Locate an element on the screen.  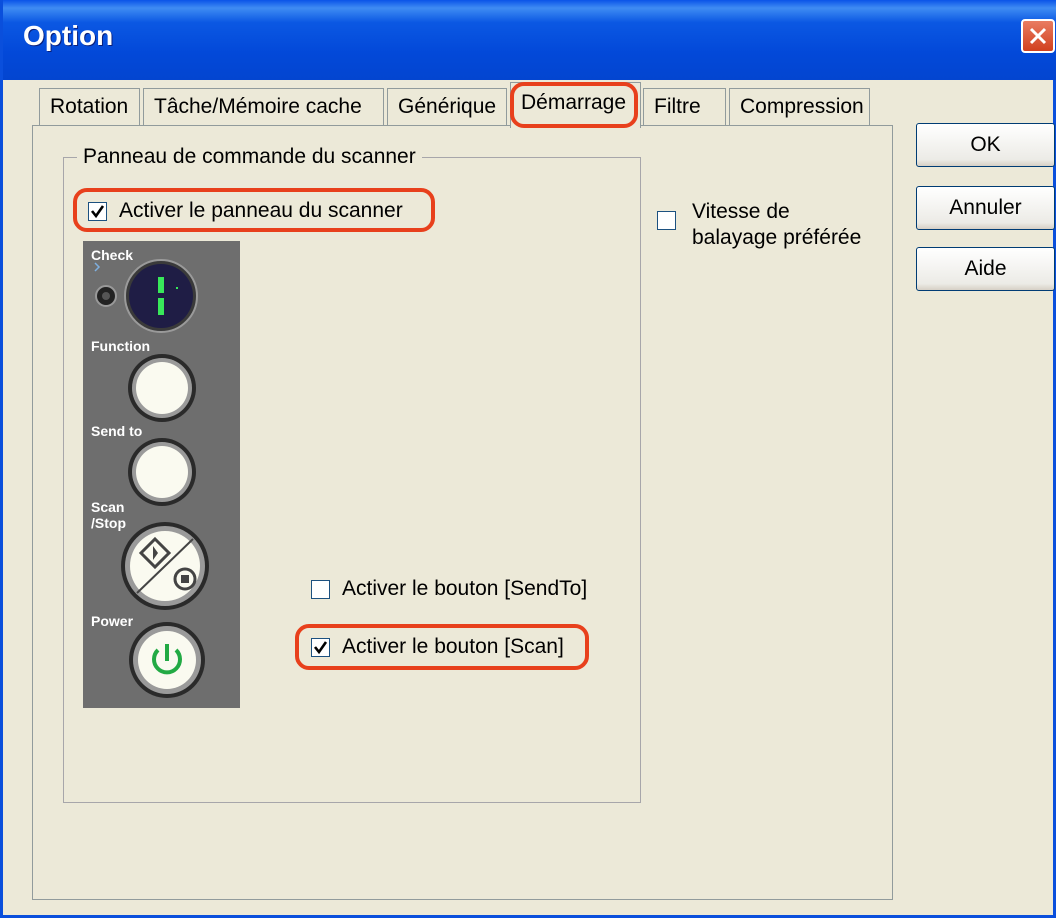
enable-sendto-checkbox is located at coordinates (320, 589).